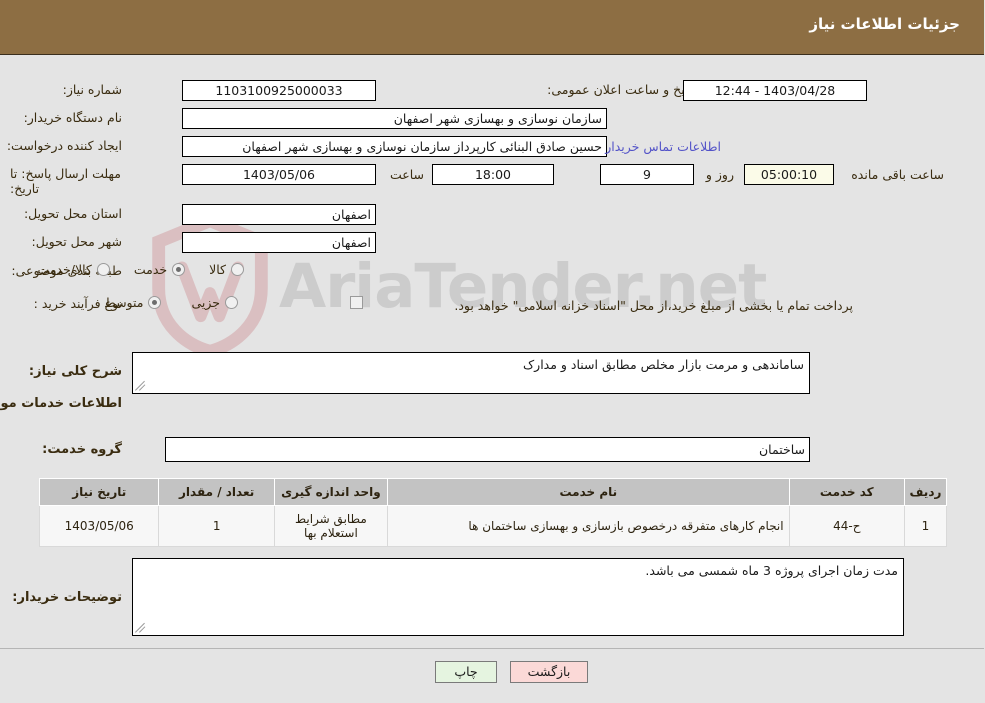 Image resolution: width=985 pixels, height=703 pixels. Describe the element at coordinates (926, 526) in the screenshot. I see `cell-radif: 1` at that location.